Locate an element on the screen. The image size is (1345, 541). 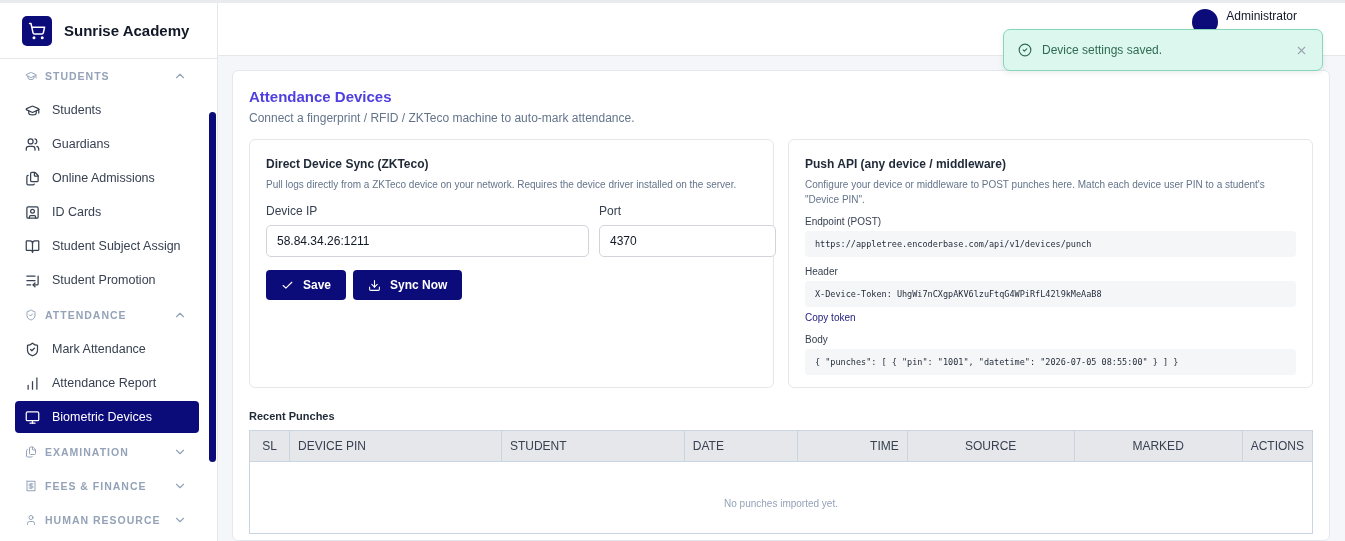
field-label: Endpoint (POST) is located at coordinates (844, 221).